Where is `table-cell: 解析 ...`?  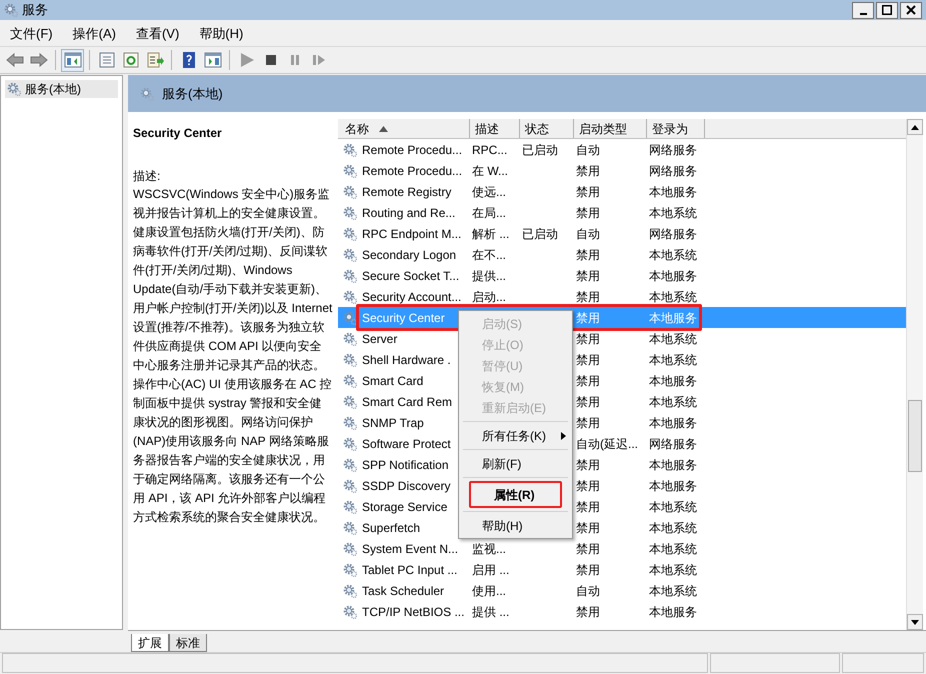
table-cell: 解析 ... is located at coordinates (491, 233).